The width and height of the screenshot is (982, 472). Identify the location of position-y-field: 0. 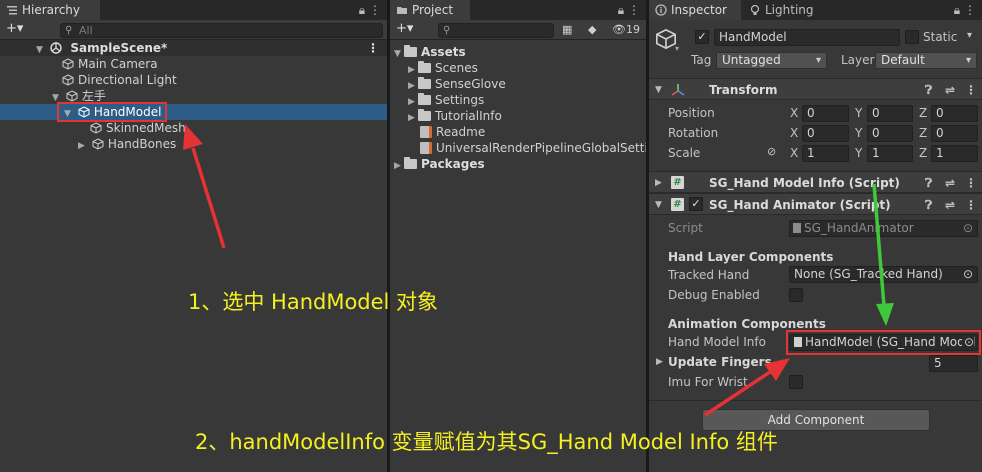
(890, 113).